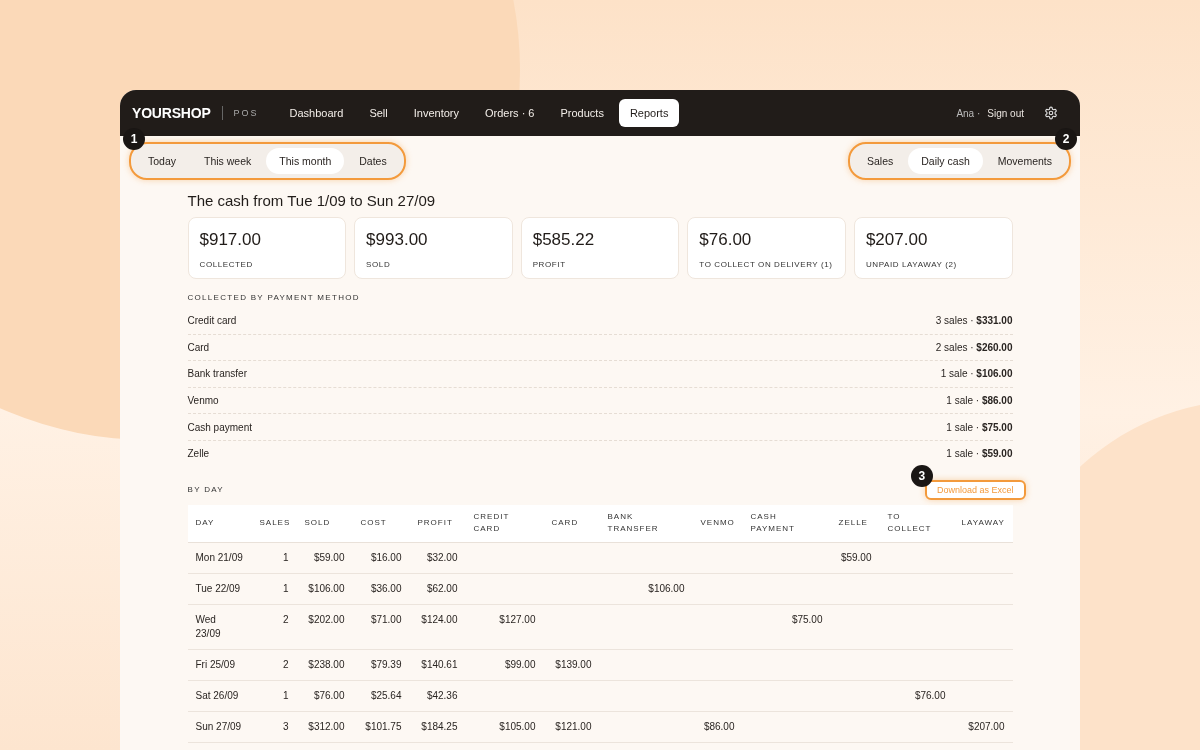 This screenshot has width=1200, height=750. Describe the element at coordinates (855, 523) in the screenshot. I see `column-header: ZELLE` at that location.